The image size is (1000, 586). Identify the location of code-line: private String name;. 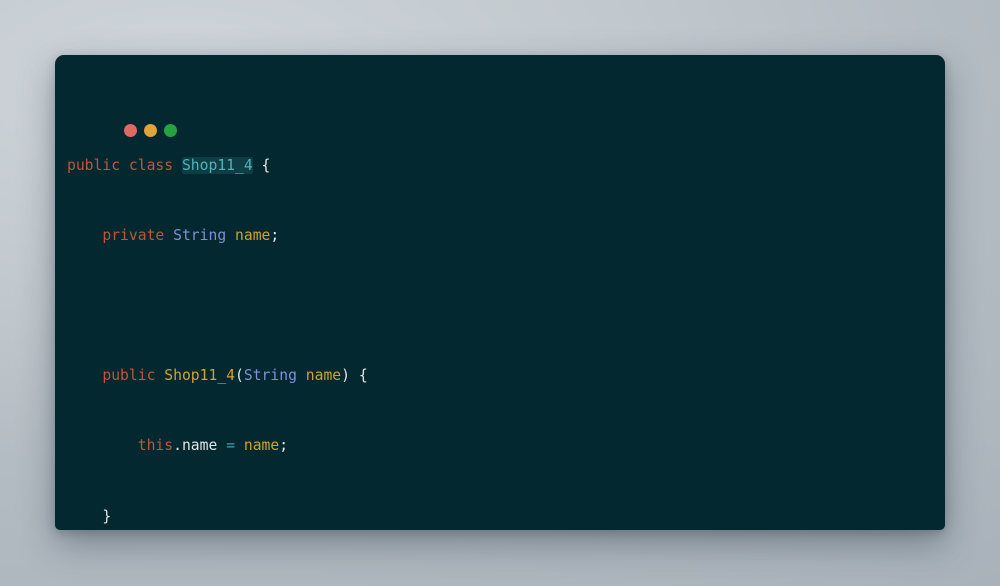
(191, 235).